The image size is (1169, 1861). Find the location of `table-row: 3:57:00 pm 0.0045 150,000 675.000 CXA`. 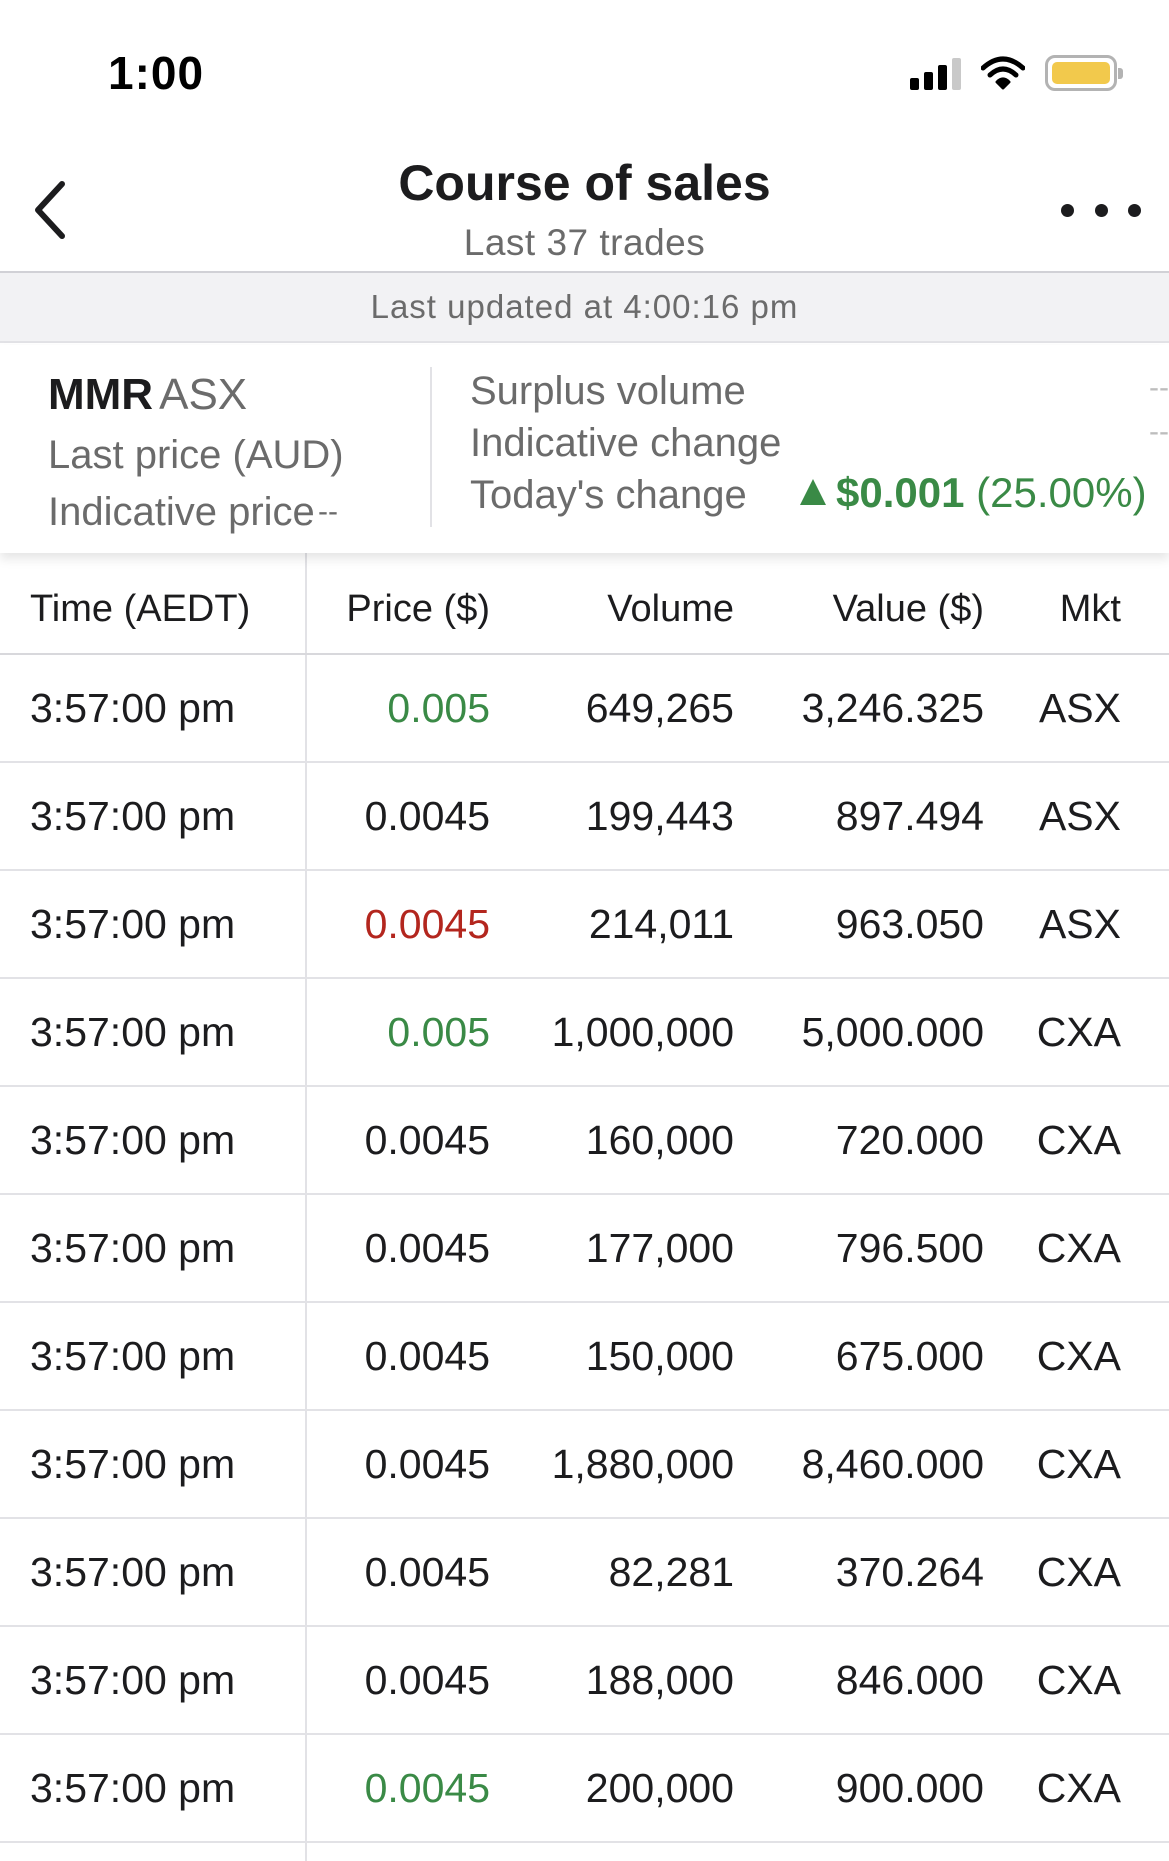

table-row: 3:57:00 pm 0.0045 150,000 675.000 CXA is located at coordinates (584, 1357).